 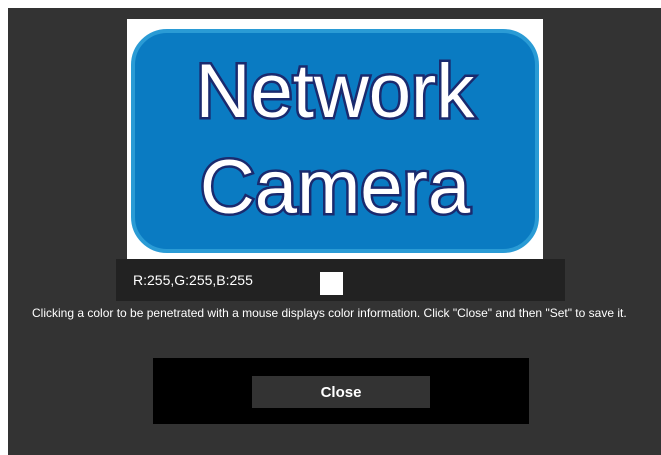 I want to click on color-info-panel: R:255,G:255,B:255, so click(x=340, y=280).